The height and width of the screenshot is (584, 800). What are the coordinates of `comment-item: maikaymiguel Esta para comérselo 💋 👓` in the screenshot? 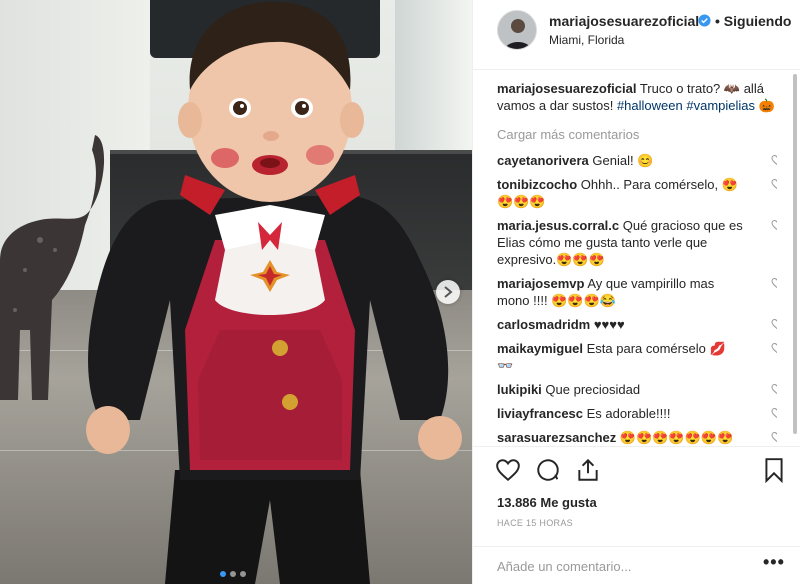 It's located at (637, 357).